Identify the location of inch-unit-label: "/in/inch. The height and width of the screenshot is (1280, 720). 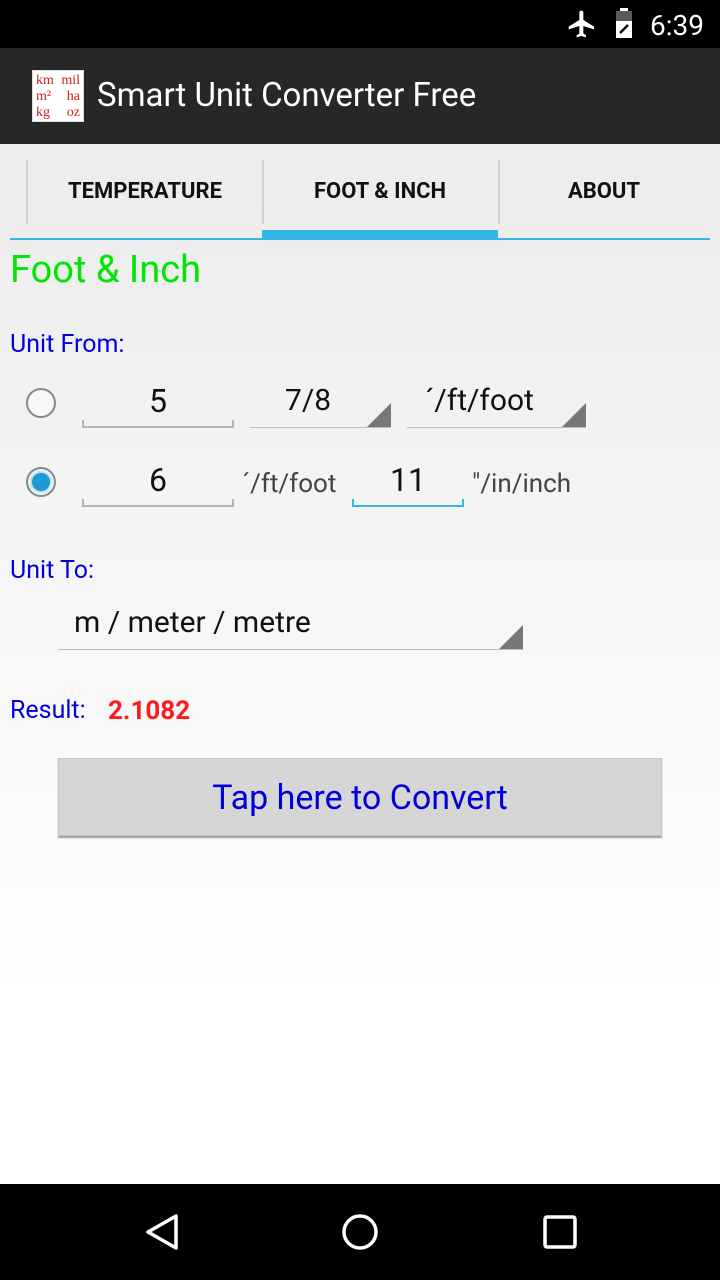
(522, 484).